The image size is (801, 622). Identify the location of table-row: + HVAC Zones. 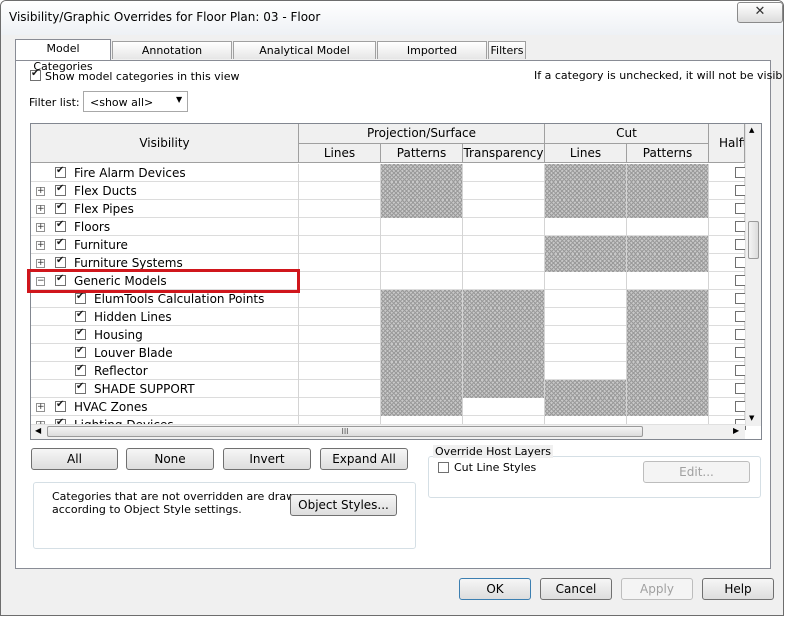
(388, 407).